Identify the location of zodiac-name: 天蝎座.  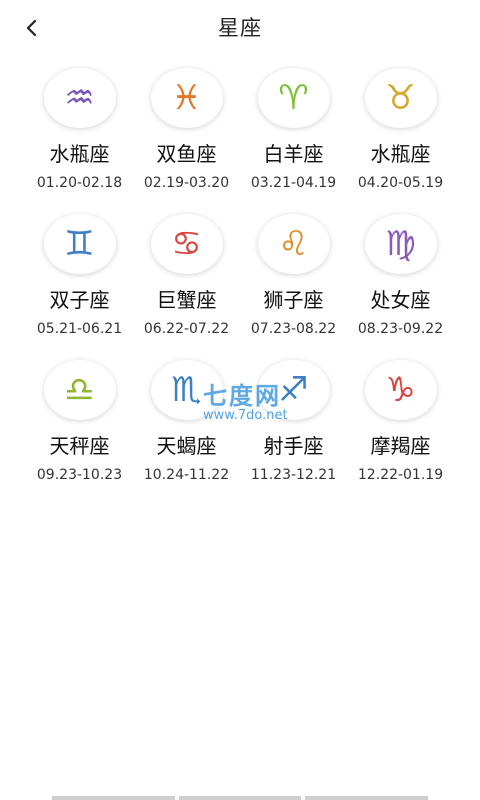
(186, 446).